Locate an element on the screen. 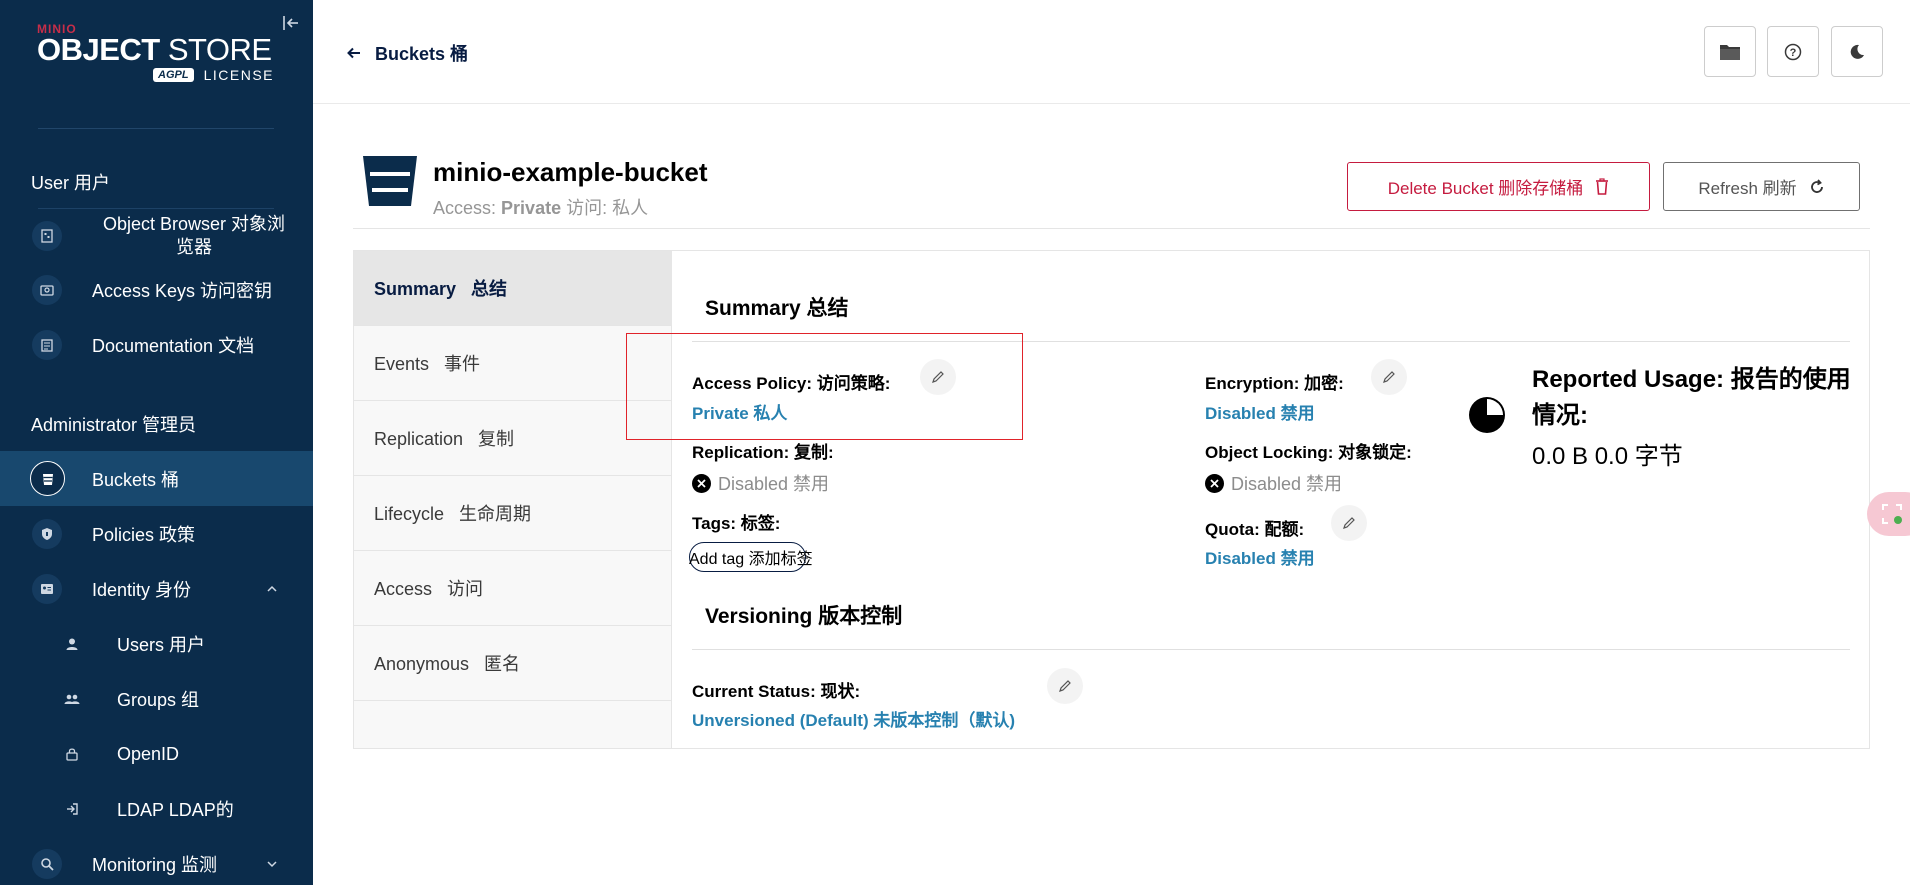 This screenshot has width=1910, height=885. sidebar-item-label: Access Keys 访问密钥 is located at coordinates (182, 291).